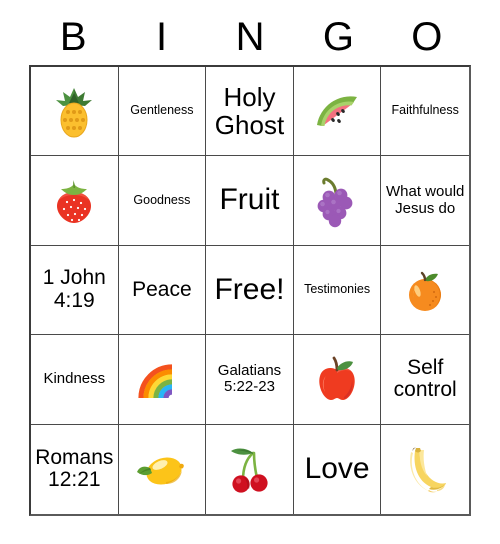 This screenshot has height=544, width=500. Describe the element at coordinates (338, 36) in the screenshot. I see `header-letter-g: G` at that location.